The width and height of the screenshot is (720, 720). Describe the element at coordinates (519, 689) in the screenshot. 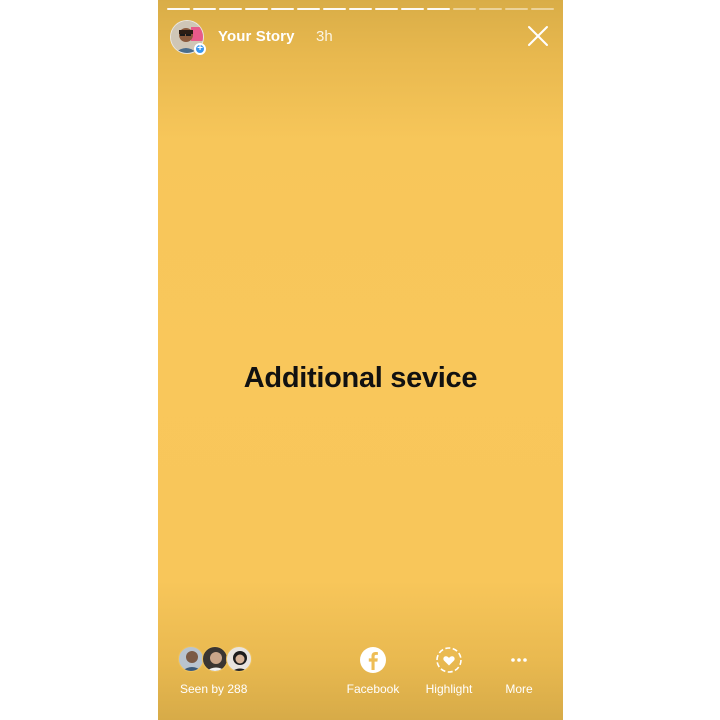

I see `more-label: More` at that location.